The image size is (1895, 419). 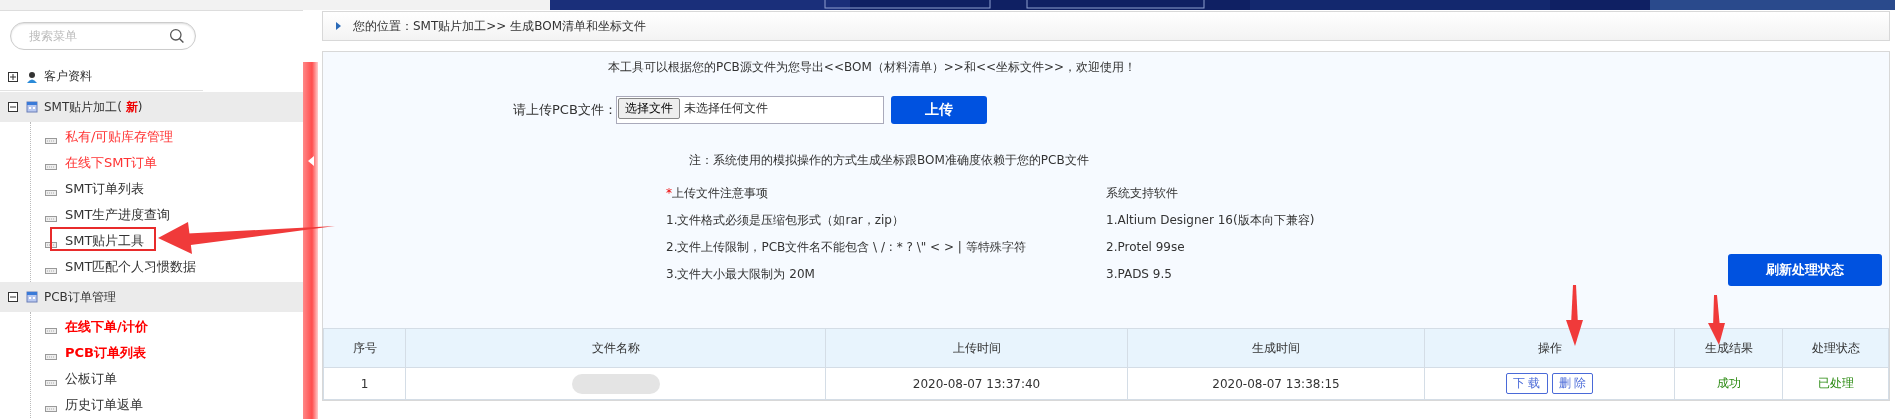 I want to click on software-title: 系统支持软件, so click(x=1142, y=193).